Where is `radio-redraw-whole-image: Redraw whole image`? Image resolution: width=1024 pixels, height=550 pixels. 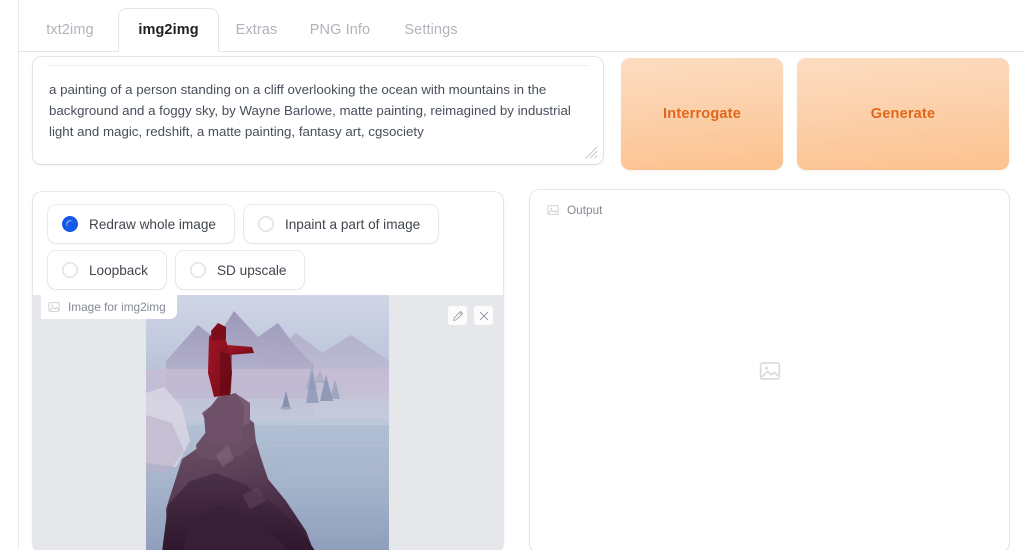
radio-redraw-whole-image: Redraw whole image is located at coordinates (141, 224).